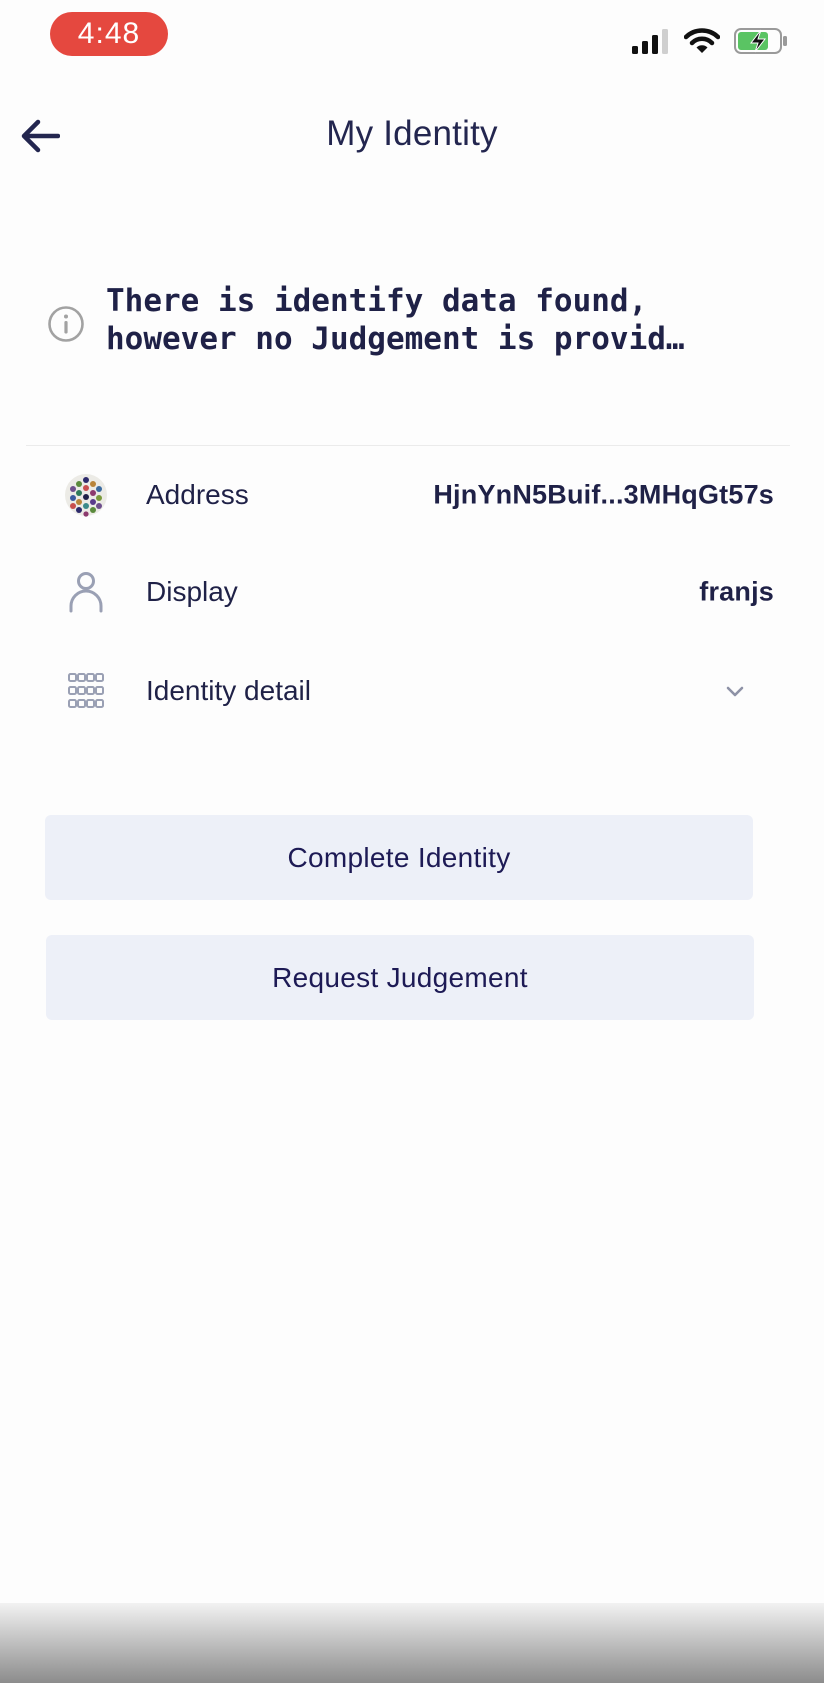 Image resolution: width=824 pixels, height=1683 pixels. I want to click on display-value: franjs, so click(736, 591).